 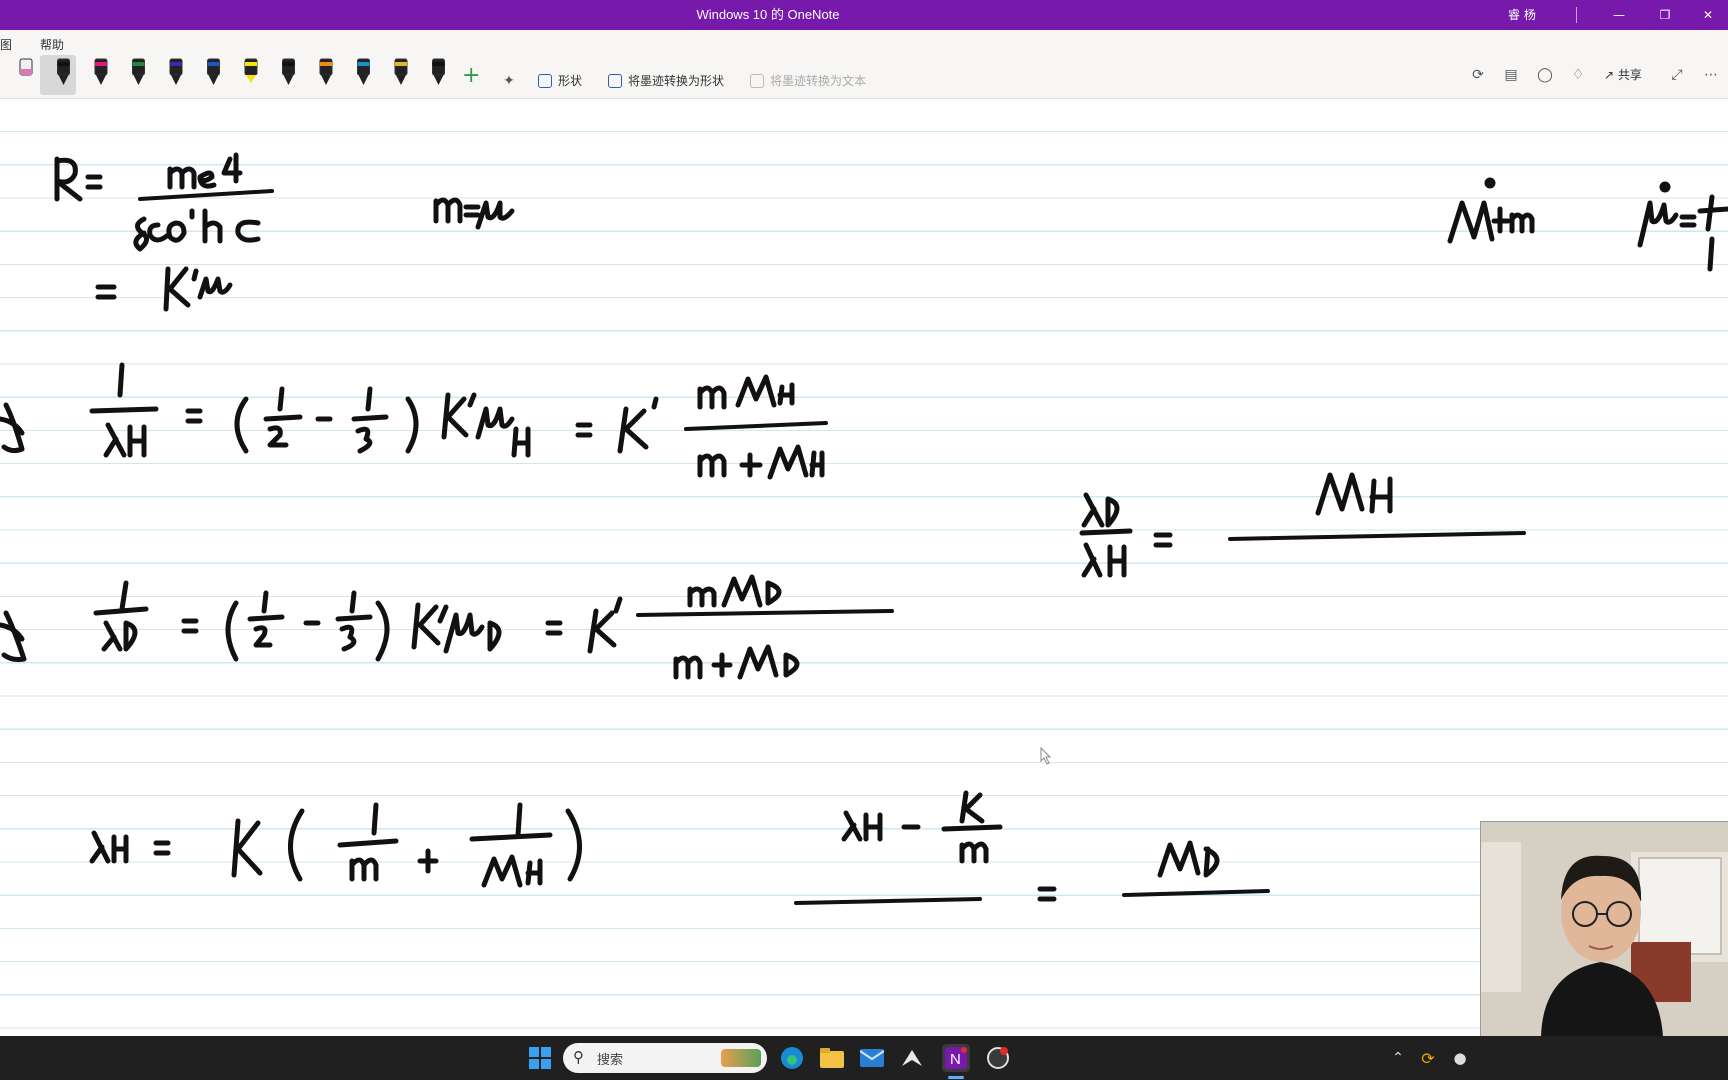 I want to click on shapes-label: 形状, so click(x=570, y=81).